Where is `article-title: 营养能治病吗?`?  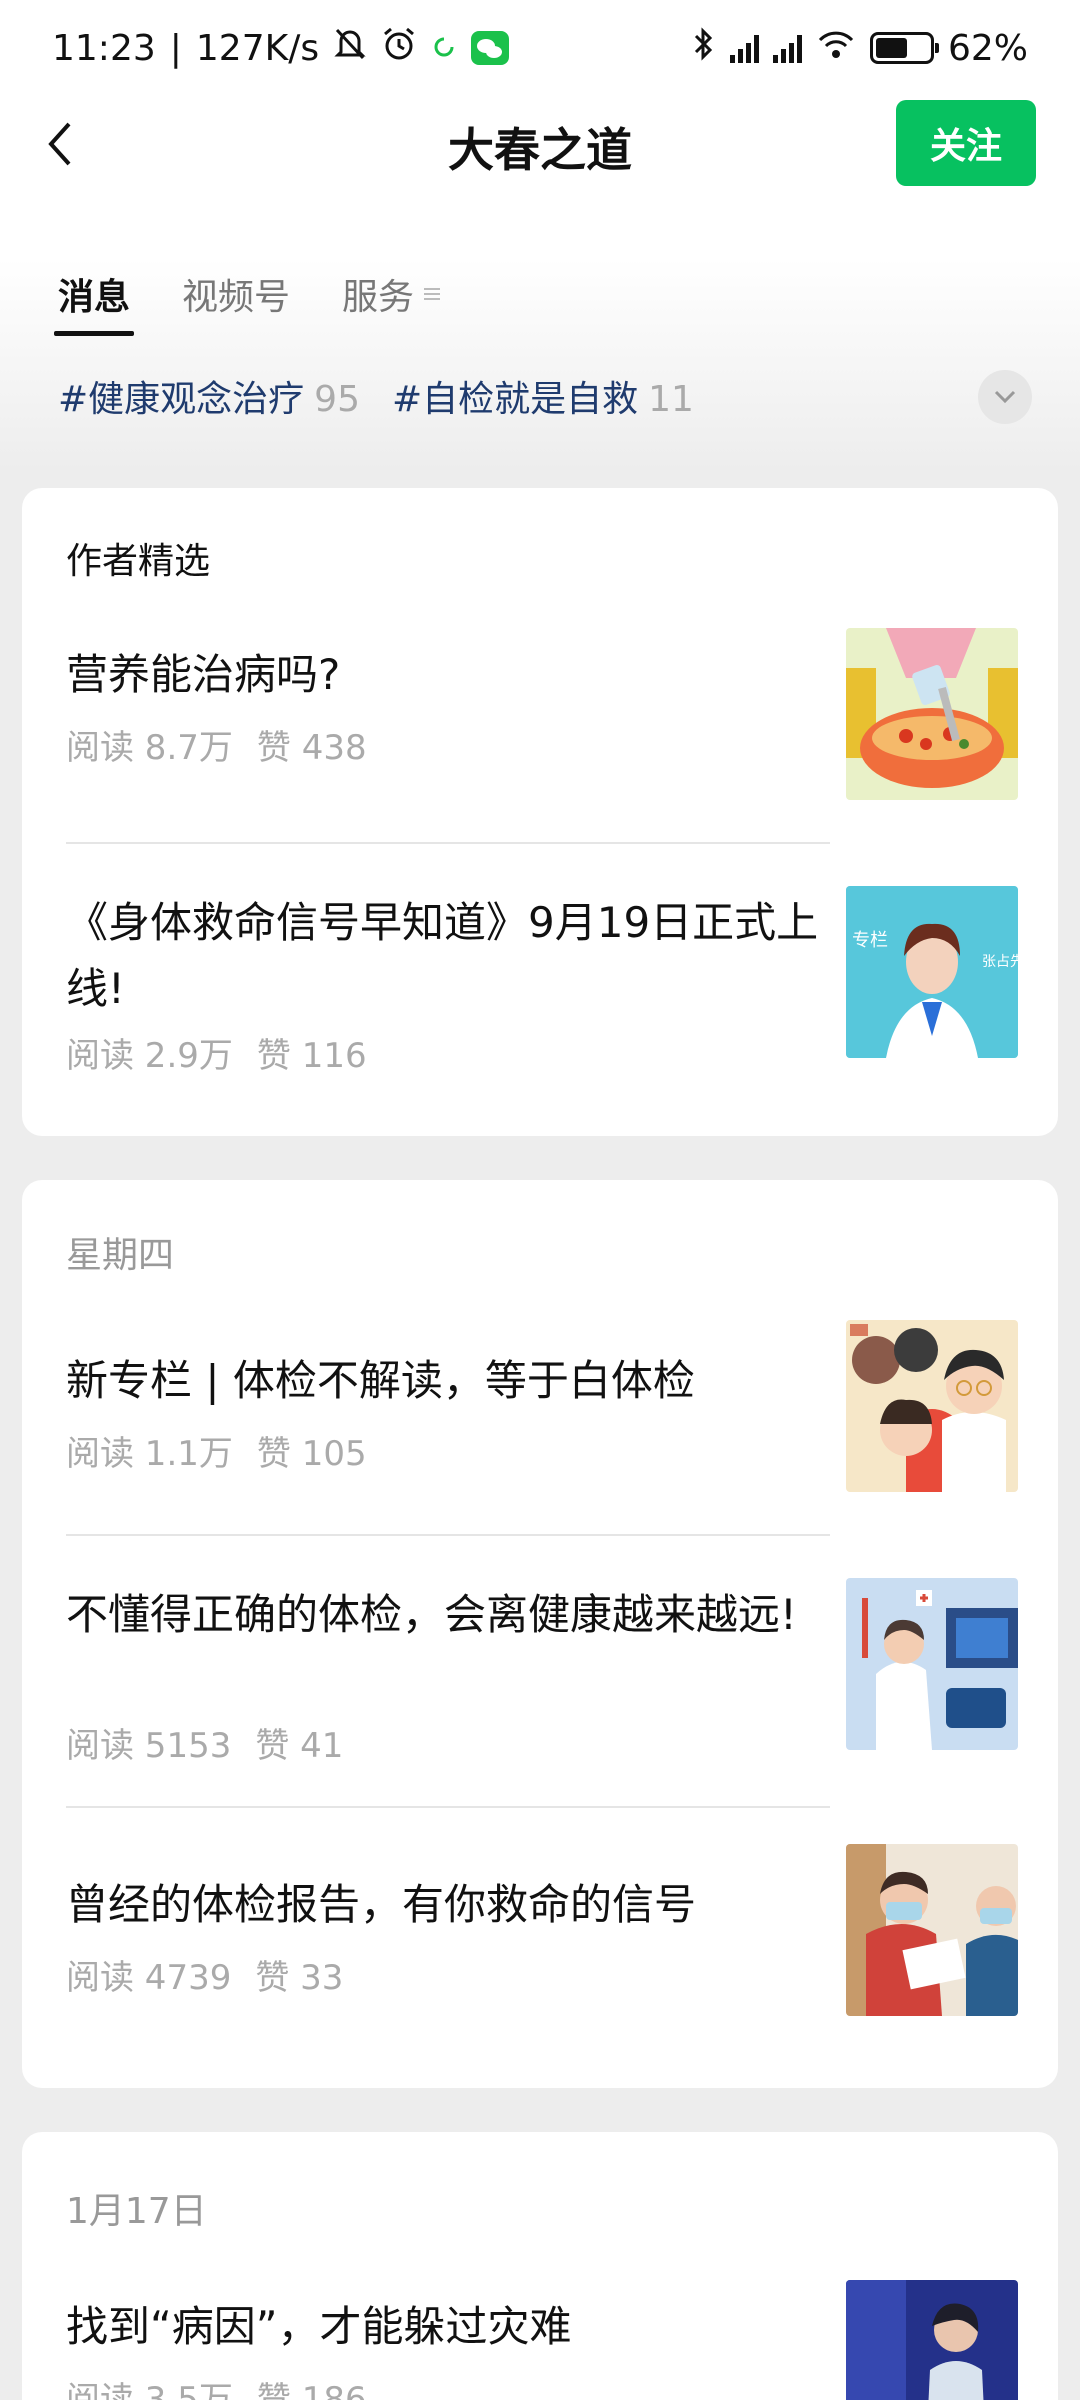 article-title: 营养能治病吗? is located at coordinates (203, 674).